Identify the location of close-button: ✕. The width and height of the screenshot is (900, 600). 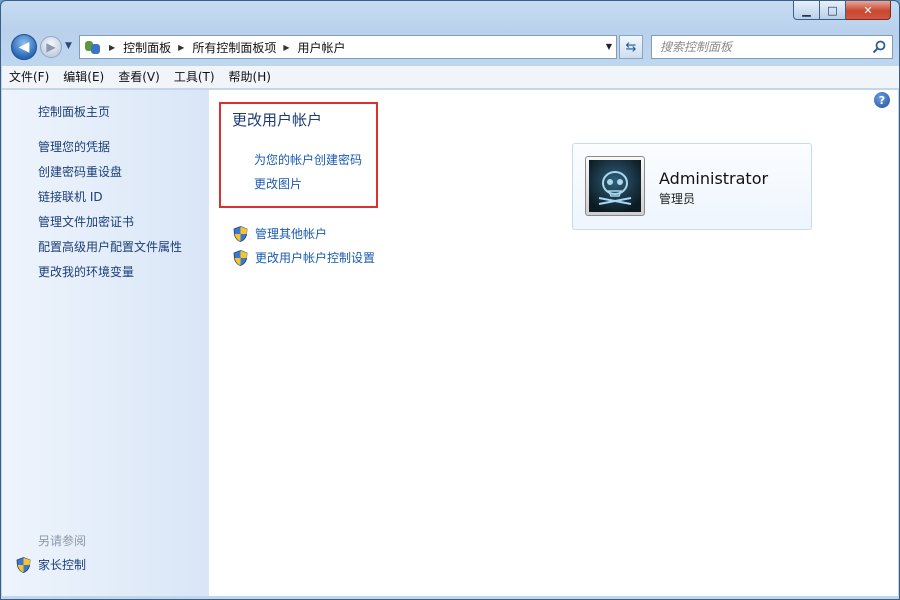
(868, 10).